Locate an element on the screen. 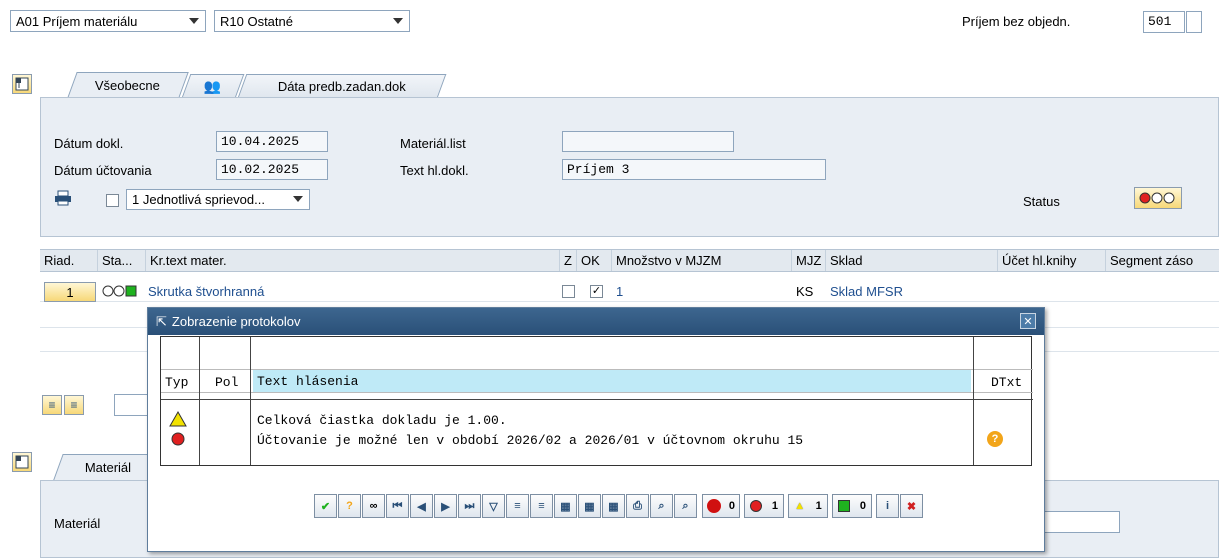 This screenshot has width=1219, height=558. help-button: ? is located at coordinates (349, 506).